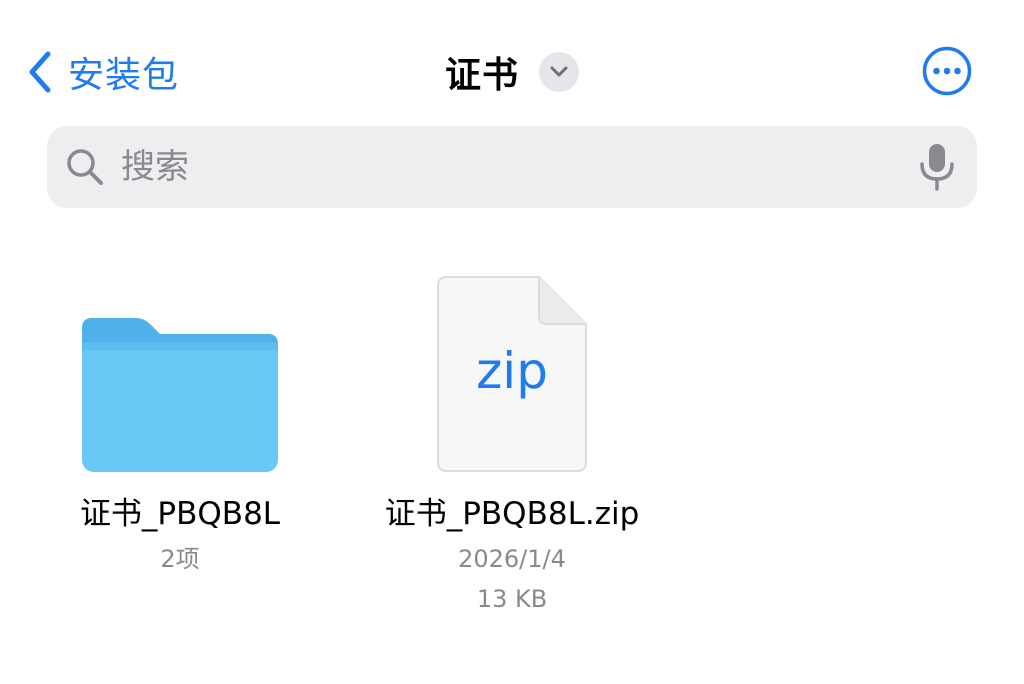 This screenshot has width=1024, height=684. I want to click on folder-name: 证书_PBQB8L, so click(180, 514).